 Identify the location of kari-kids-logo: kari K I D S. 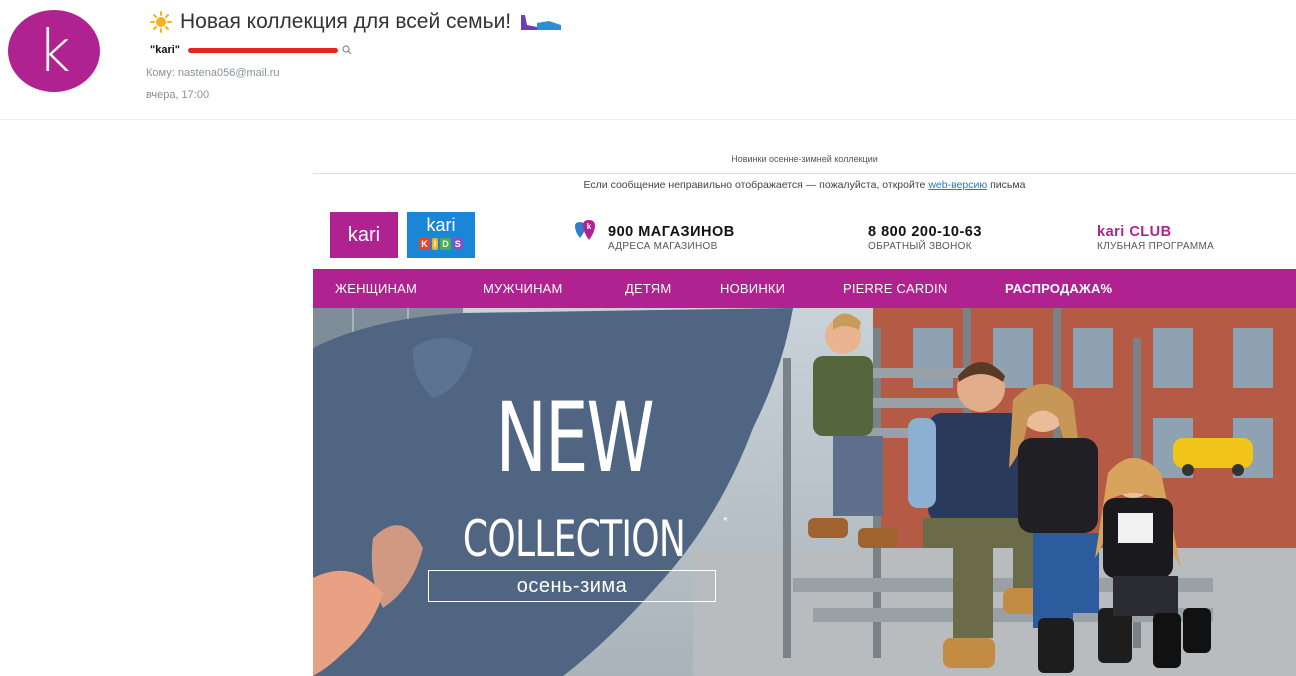
(441, 235).